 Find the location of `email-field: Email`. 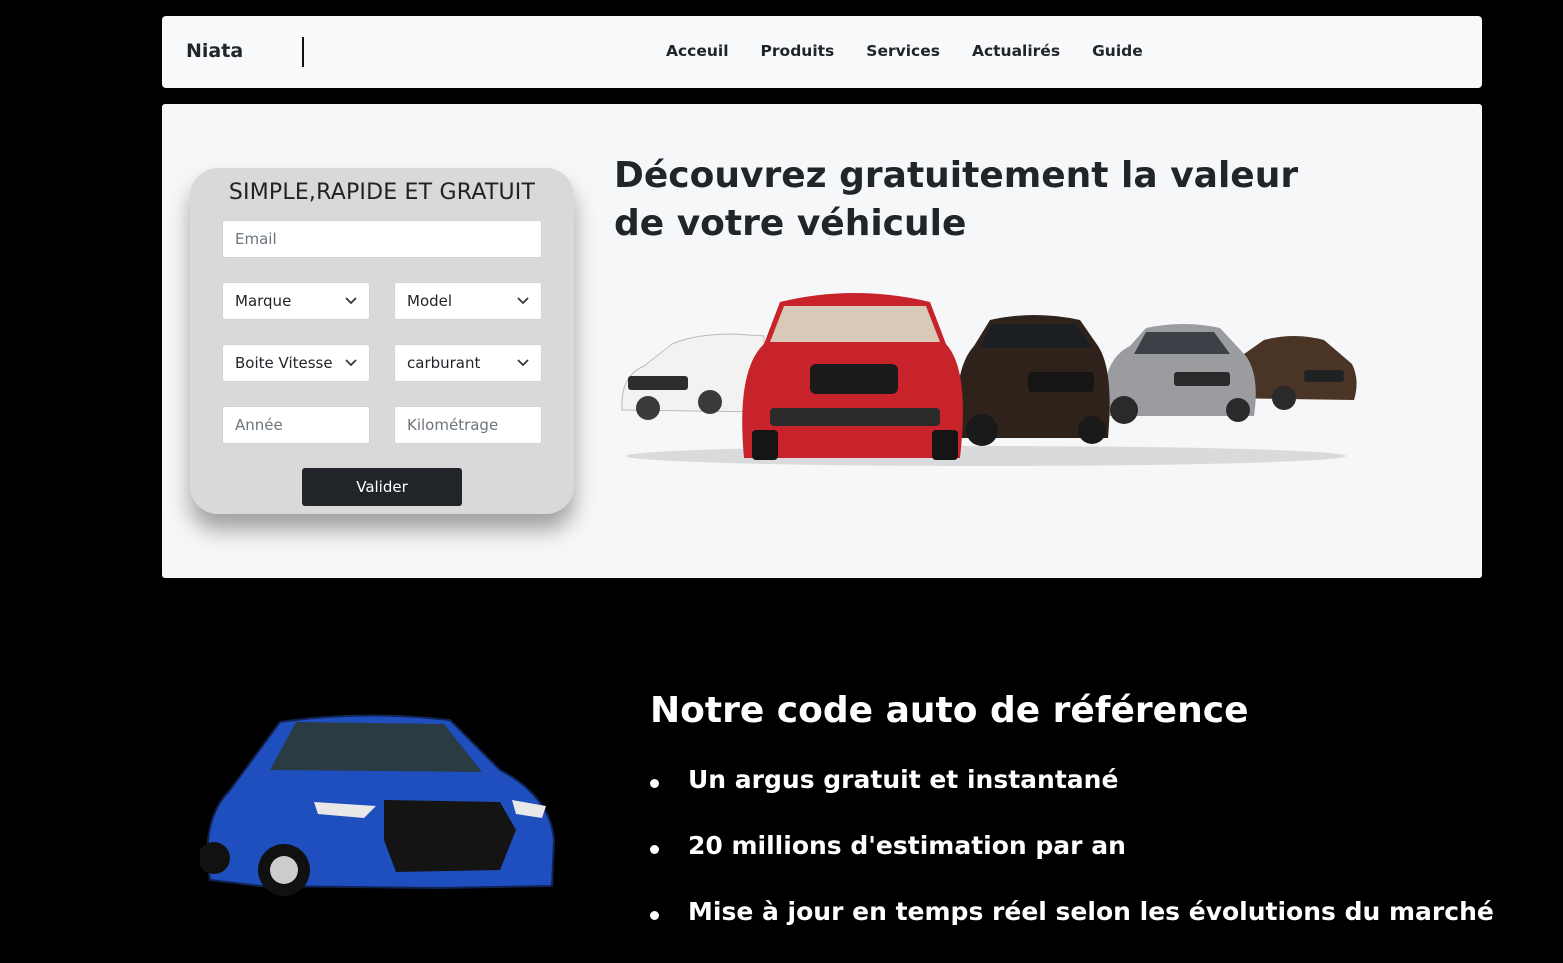

email-field: Email is located at coordinates (382, 239).